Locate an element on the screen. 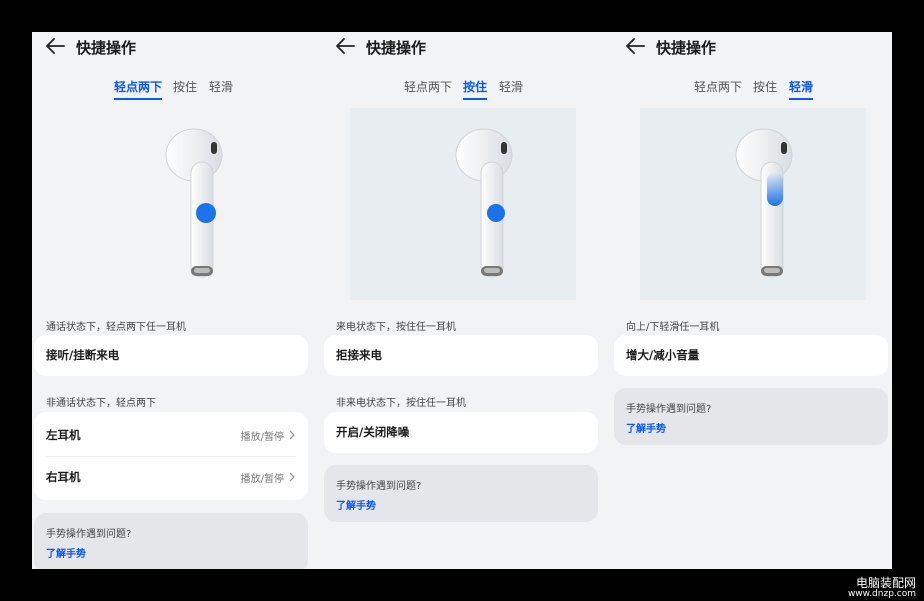 The width and height of the screenshot is (924, 601). hold-dot is located at coordinates (496, 213).